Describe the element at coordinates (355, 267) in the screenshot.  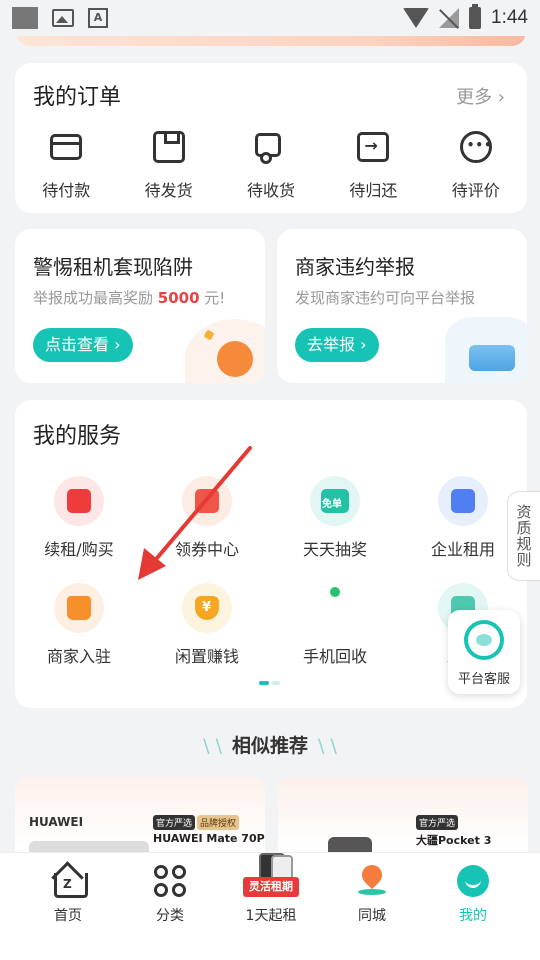
I see `promo-title: 商家违约举报` at that location.